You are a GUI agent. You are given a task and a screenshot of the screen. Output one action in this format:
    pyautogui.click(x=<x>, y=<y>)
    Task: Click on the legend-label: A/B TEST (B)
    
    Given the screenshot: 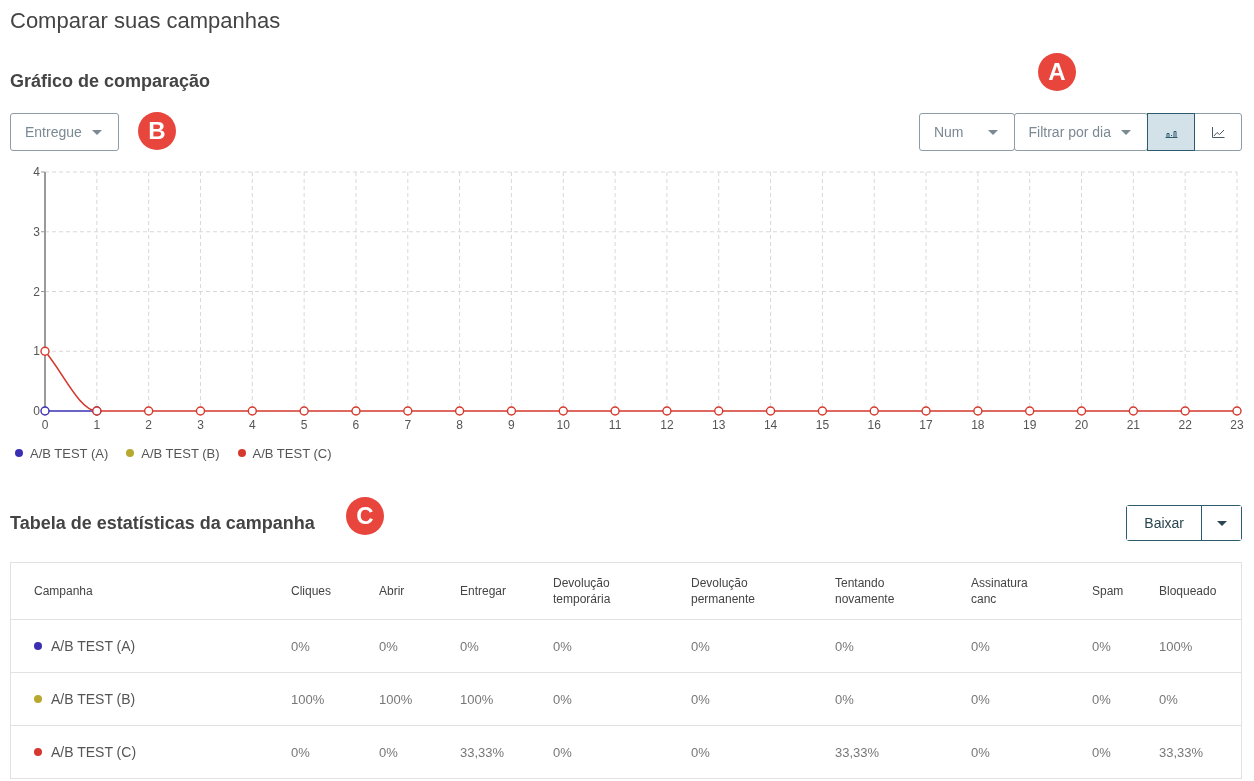 What is the action you would take?
    pyautogui.click(x=180, y=453)
    